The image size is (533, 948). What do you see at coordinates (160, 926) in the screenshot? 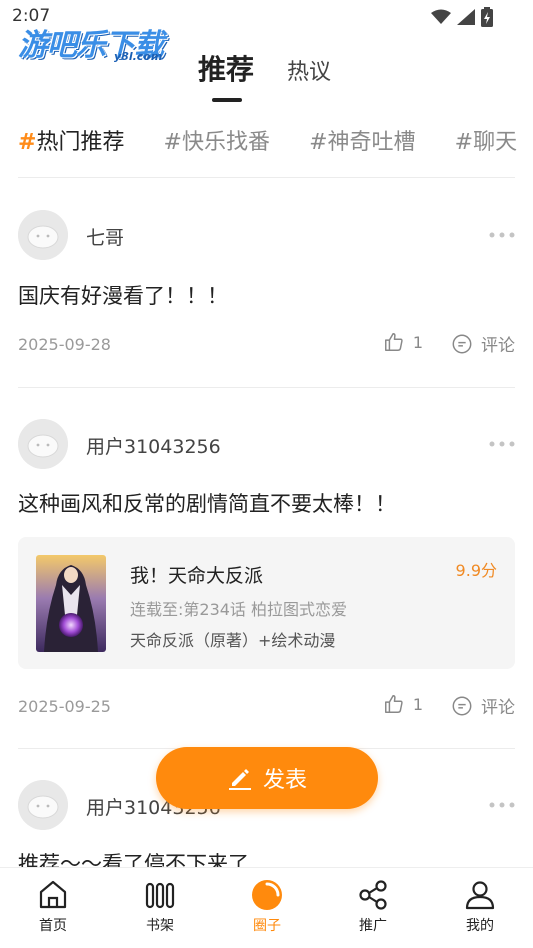
I see `nav-bookshelf-label: 书架` at bounding box center [160, 926].